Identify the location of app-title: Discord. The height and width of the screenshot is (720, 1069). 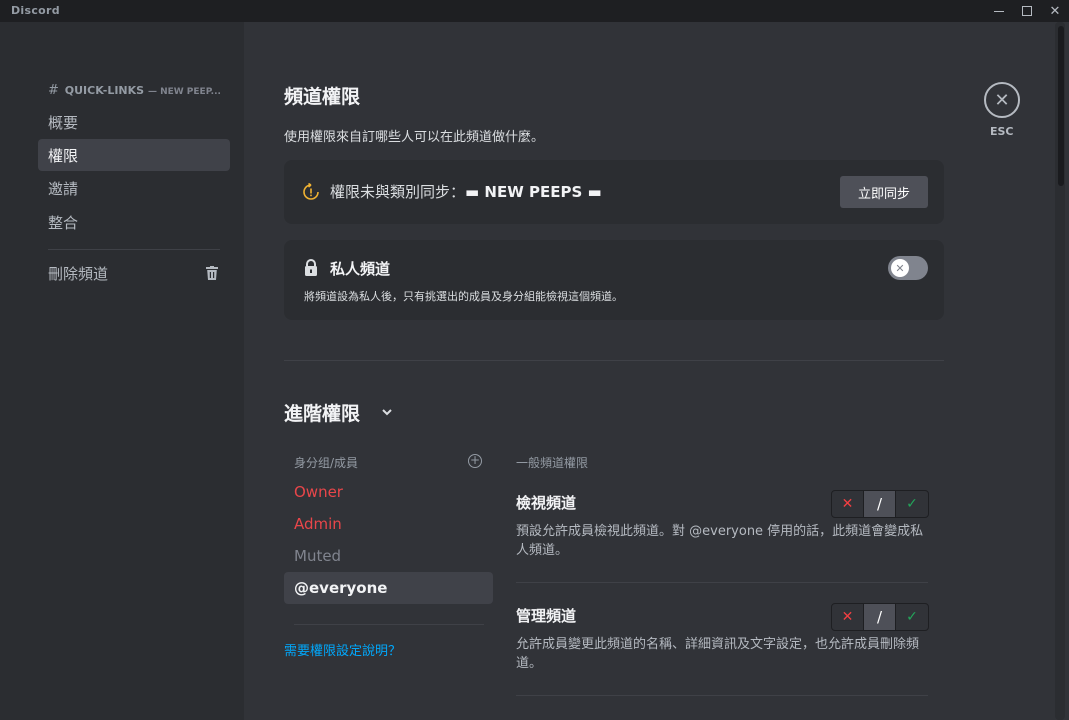
(35, 10).